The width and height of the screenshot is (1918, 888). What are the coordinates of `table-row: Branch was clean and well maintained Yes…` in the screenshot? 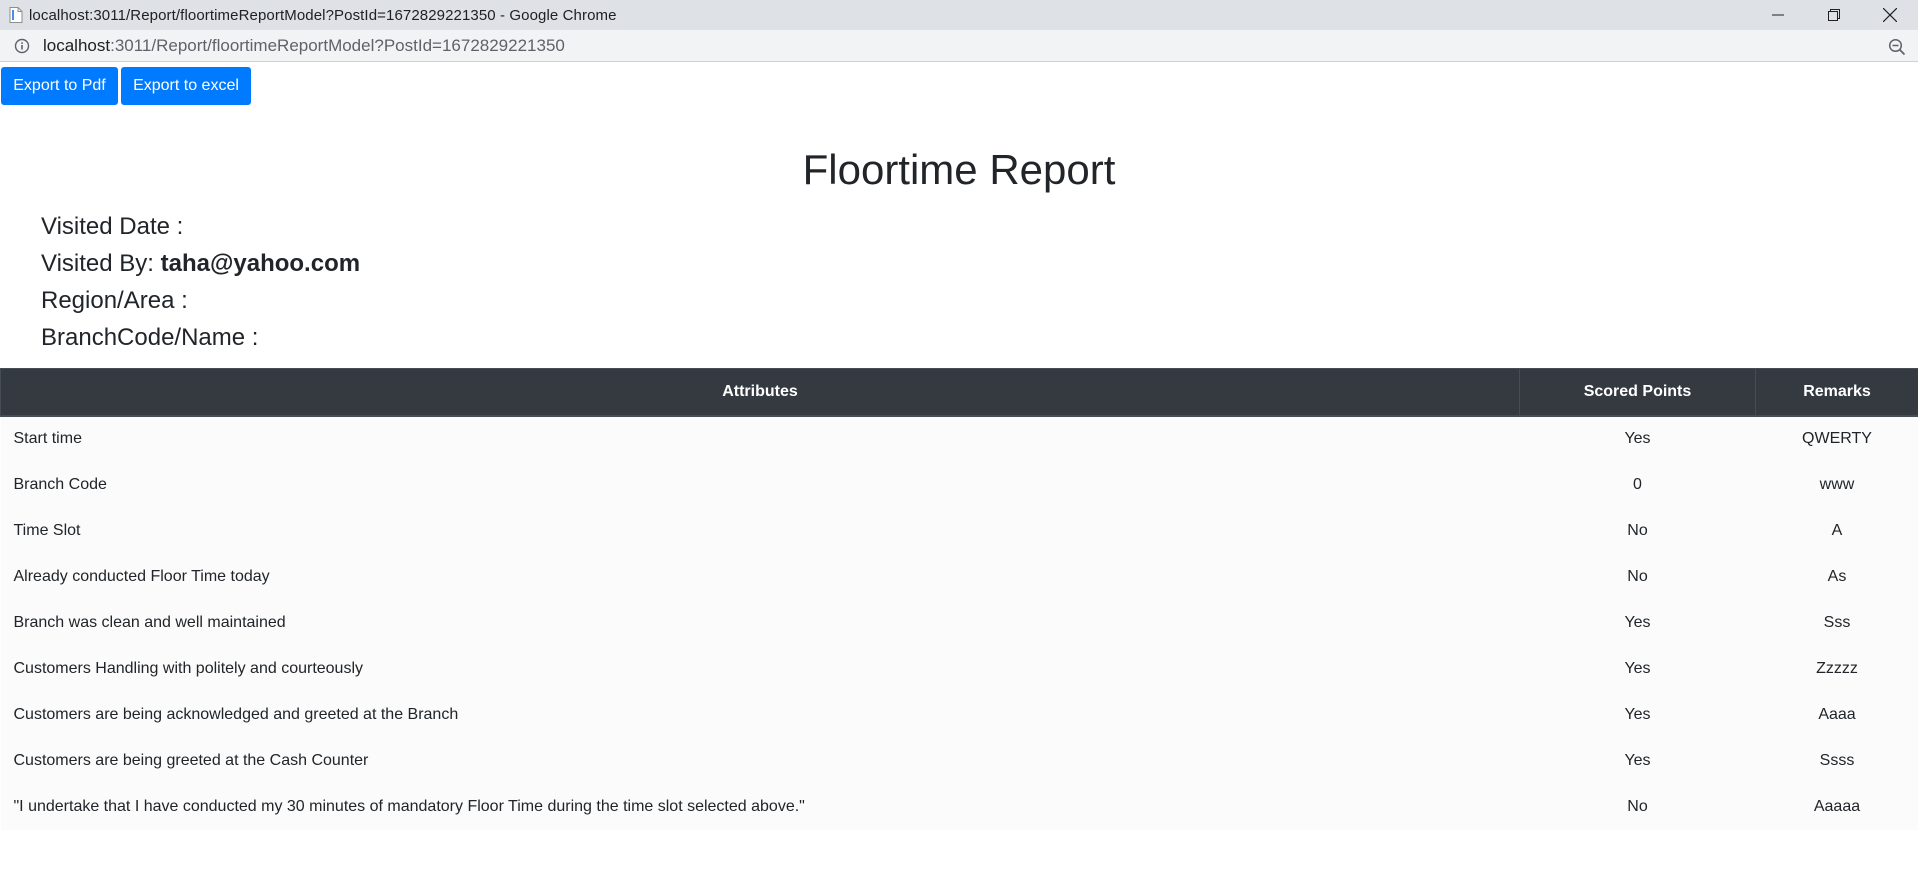 It's located at (959, 622).